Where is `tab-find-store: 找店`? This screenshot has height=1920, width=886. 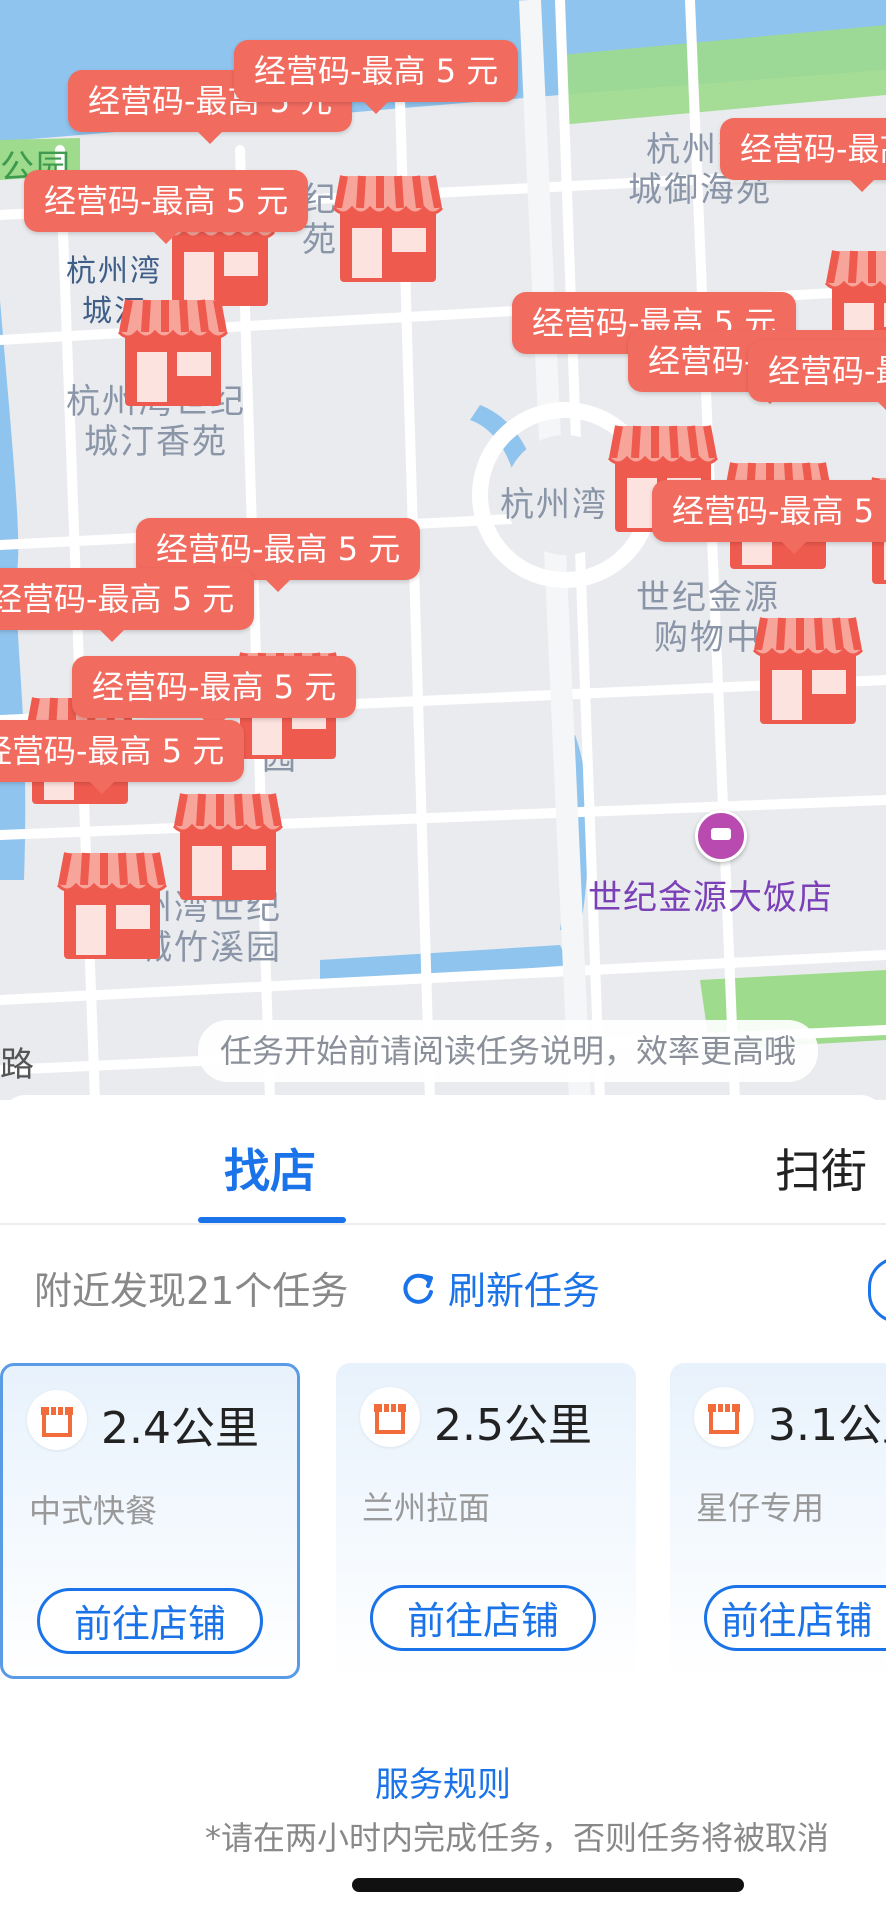 tab-find-store: 找店 is located at coordinates (270, 1168).